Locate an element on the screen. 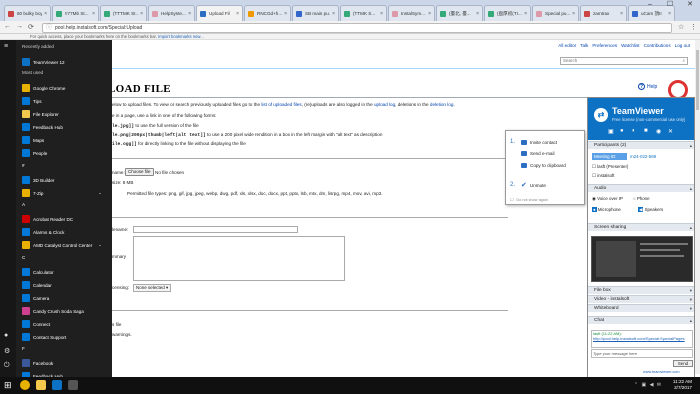 The width and height of the screenshot is (700, 394). record-icon: ◉ is located at coordinates (658, 131).